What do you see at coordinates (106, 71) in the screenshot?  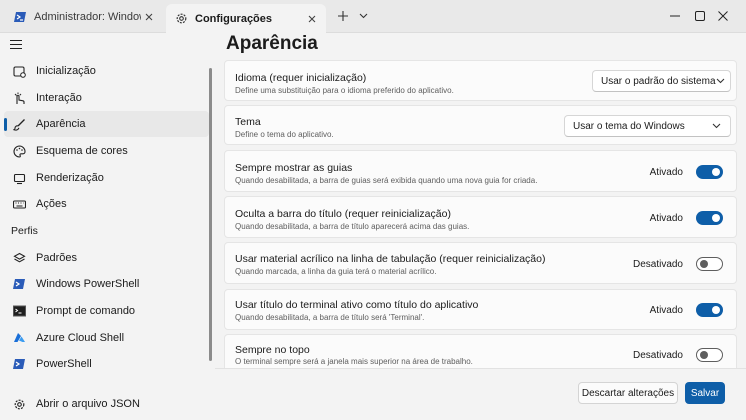 I see `sidebar-item-inicializacao: Inicialização` at bounding box center [106, 71].